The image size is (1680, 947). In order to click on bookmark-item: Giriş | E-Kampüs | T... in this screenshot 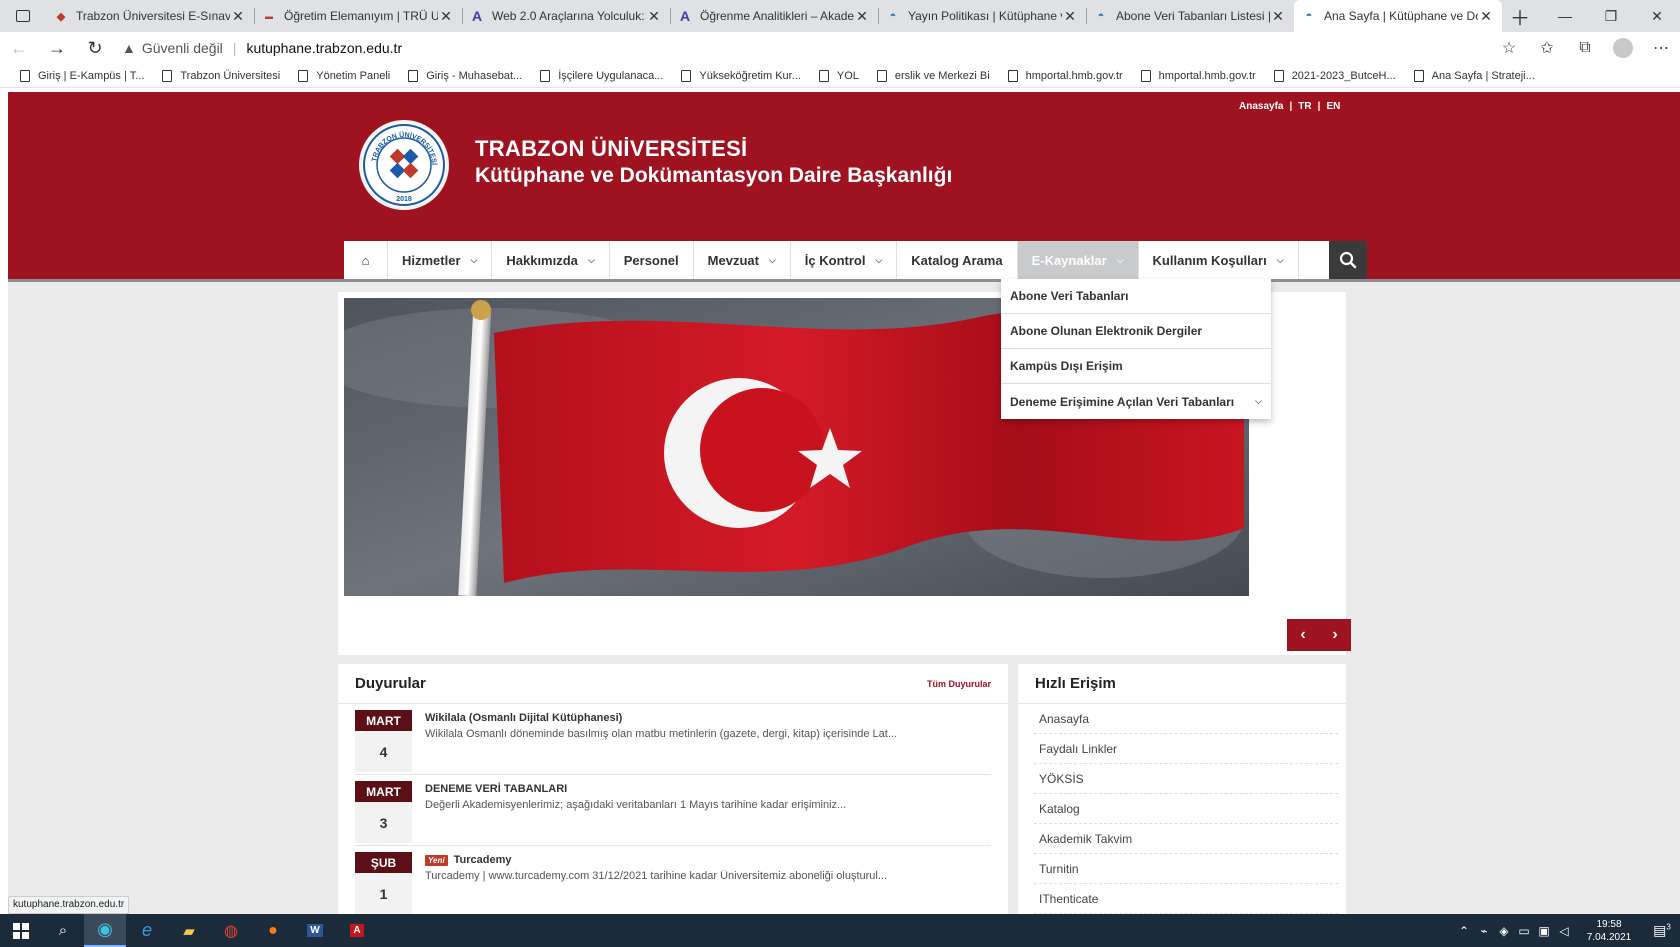, I will do `click(82, 75)`.